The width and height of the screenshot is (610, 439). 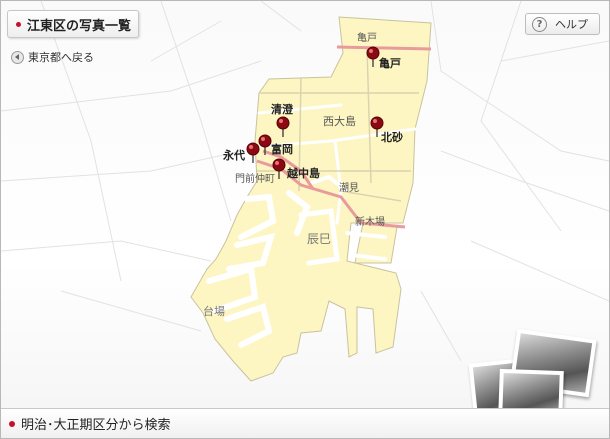 What do you see at coordinates (255, 178) in the screenshot?
I see `label-monzen-nakacho: 門前仲町` at bounding box center [255, 178].